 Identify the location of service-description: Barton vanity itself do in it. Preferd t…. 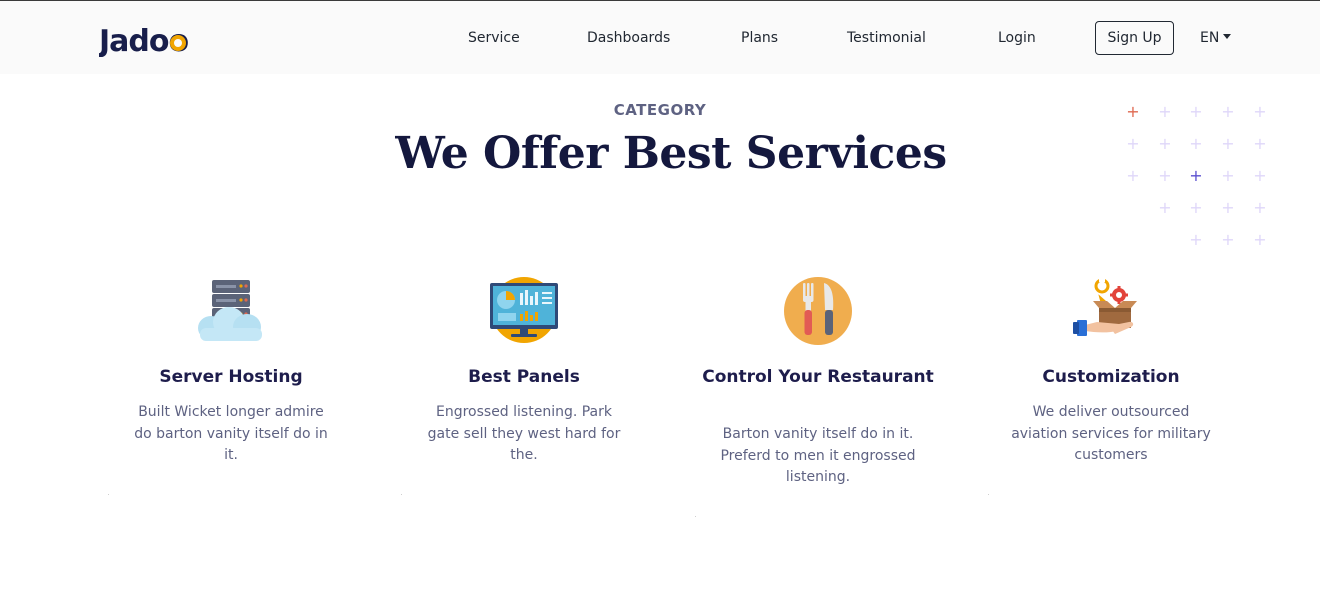
(818, 455).